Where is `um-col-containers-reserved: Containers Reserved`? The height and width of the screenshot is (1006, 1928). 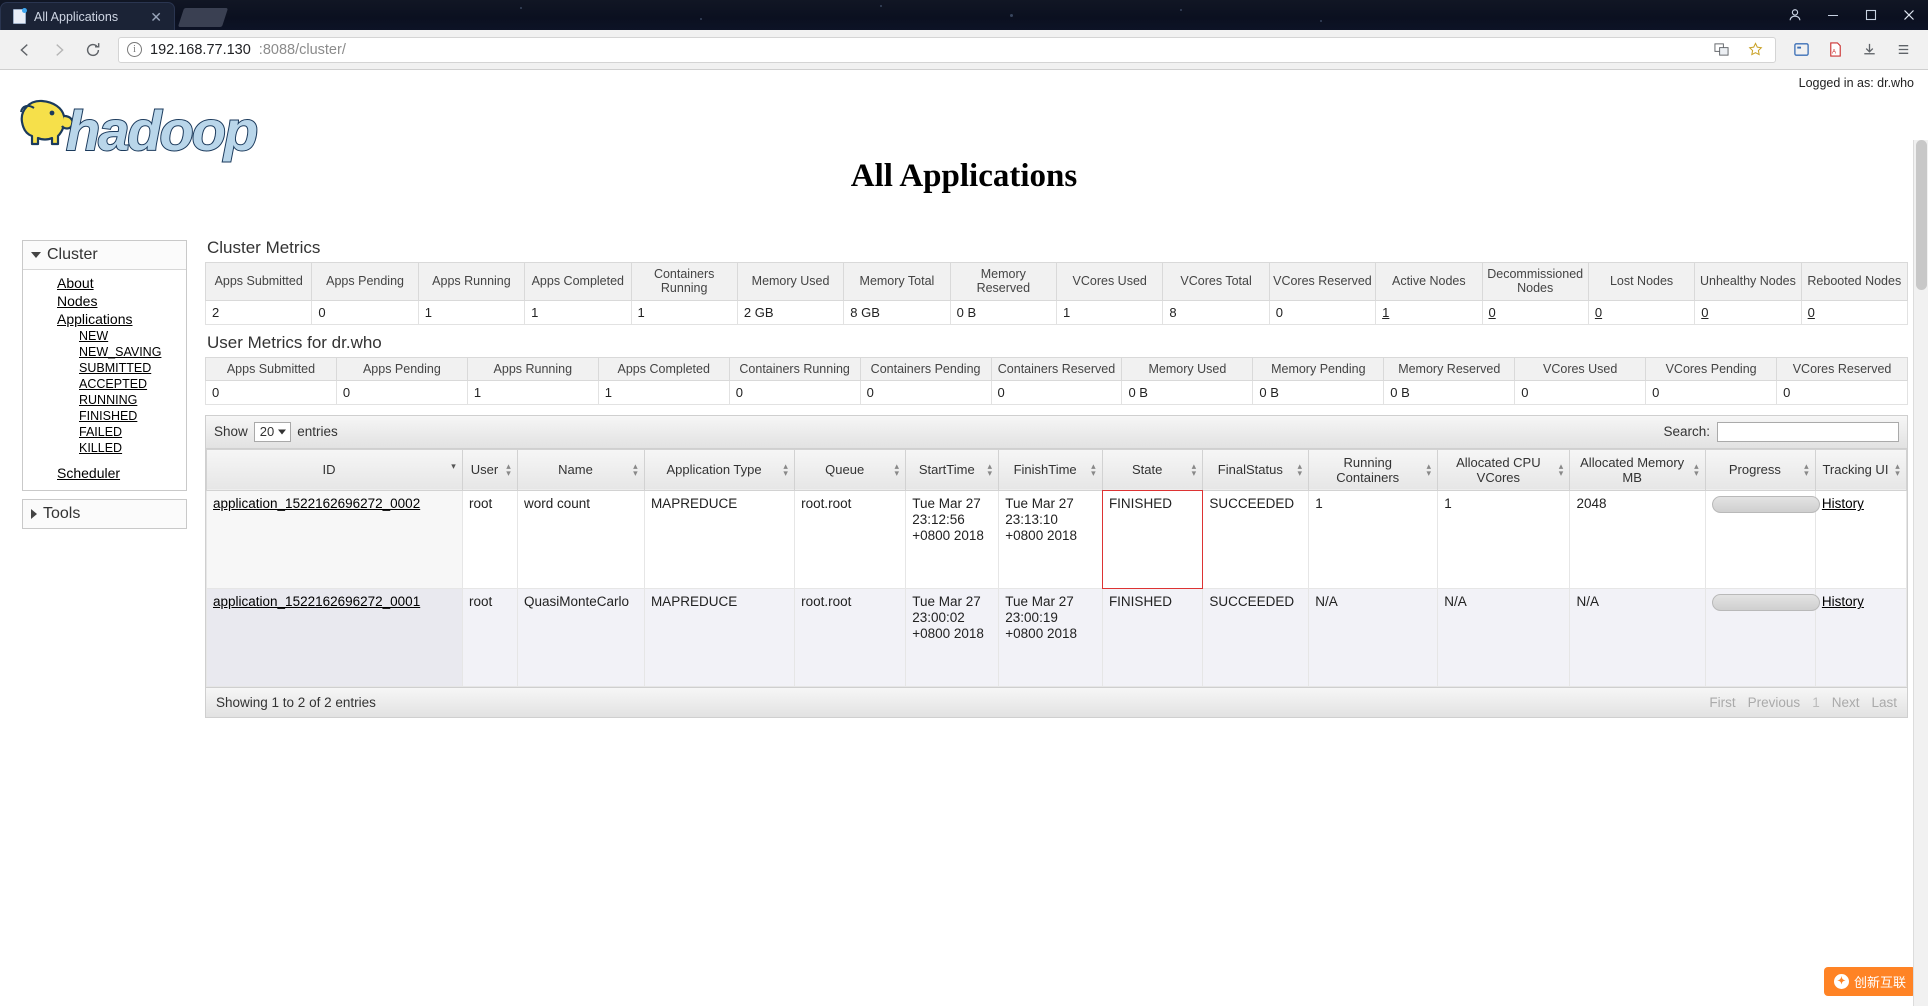
um-col-containers-reserved: Containers Reserved is located at coordinates (1056, 368).